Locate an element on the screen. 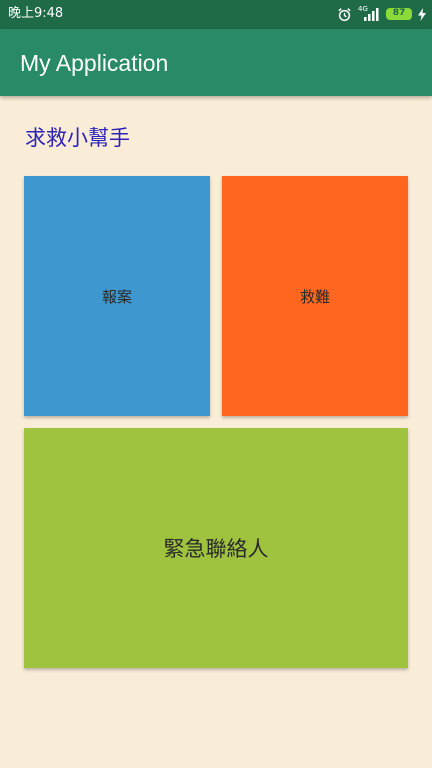  battery-icon: 87 is located at coordinates (399, 14).